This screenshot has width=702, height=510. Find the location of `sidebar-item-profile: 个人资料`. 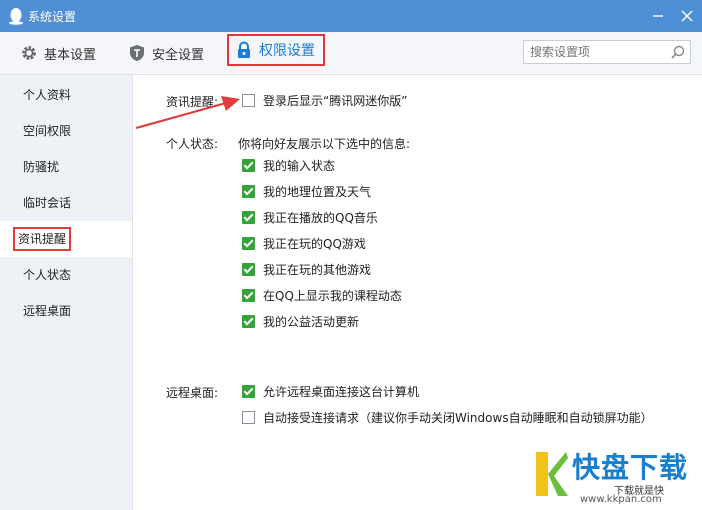

sidebar-item-profile: 个人资料 is located at coordinates (66, 95).